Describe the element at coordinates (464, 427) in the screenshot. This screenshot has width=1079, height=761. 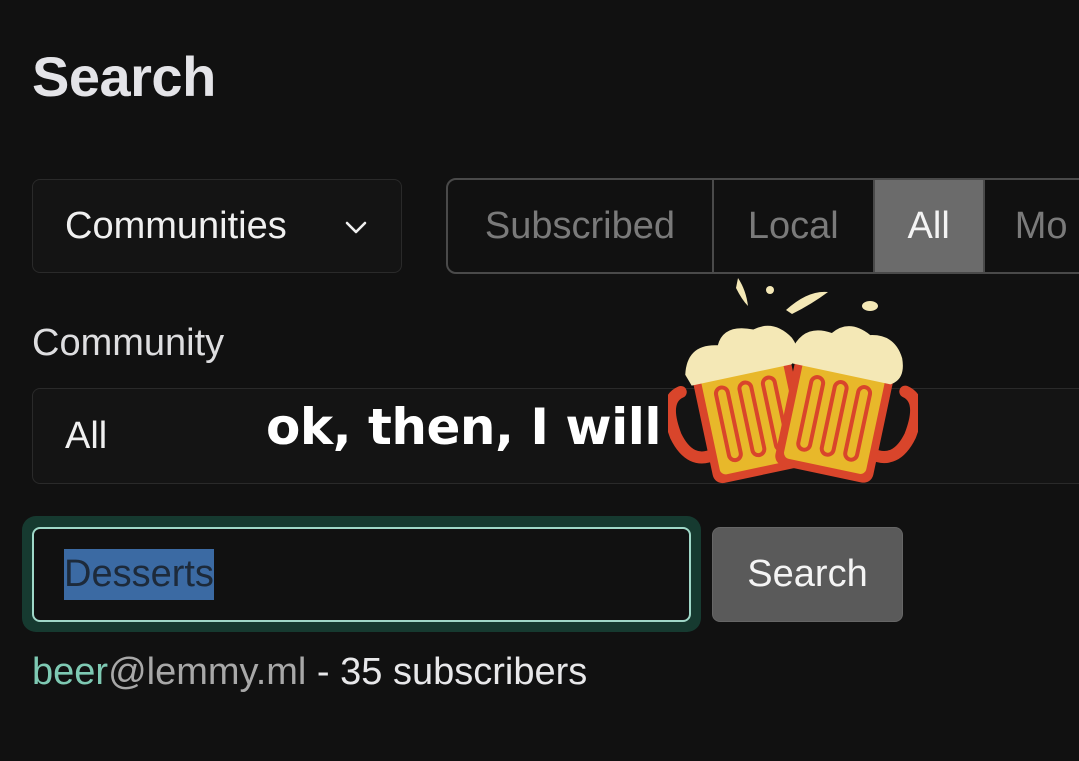
I see `meme-caption: ok, then, I will` at that location.